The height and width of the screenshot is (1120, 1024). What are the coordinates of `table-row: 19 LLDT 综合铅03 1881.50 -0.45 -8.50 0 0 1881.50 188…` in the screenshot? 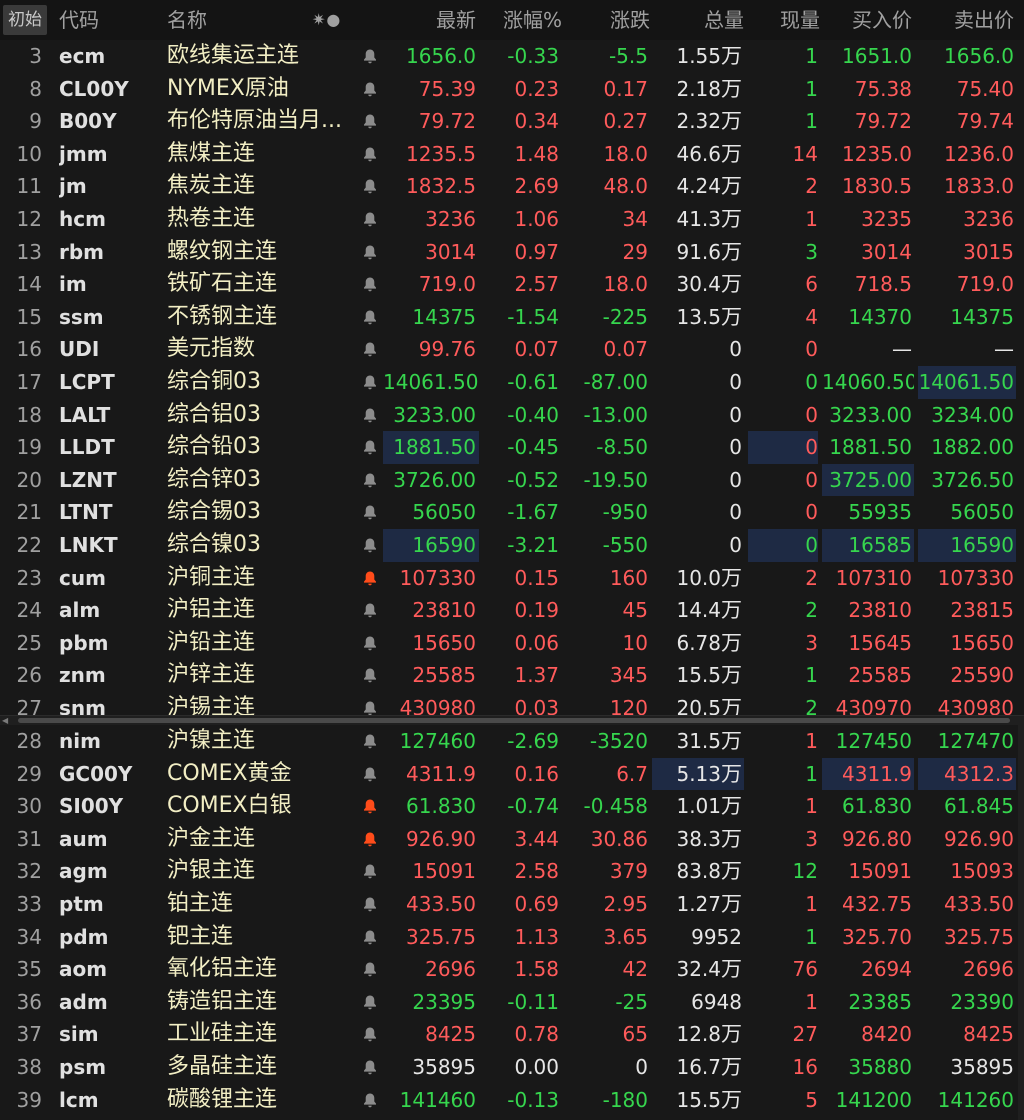 It's located at (512, 447).